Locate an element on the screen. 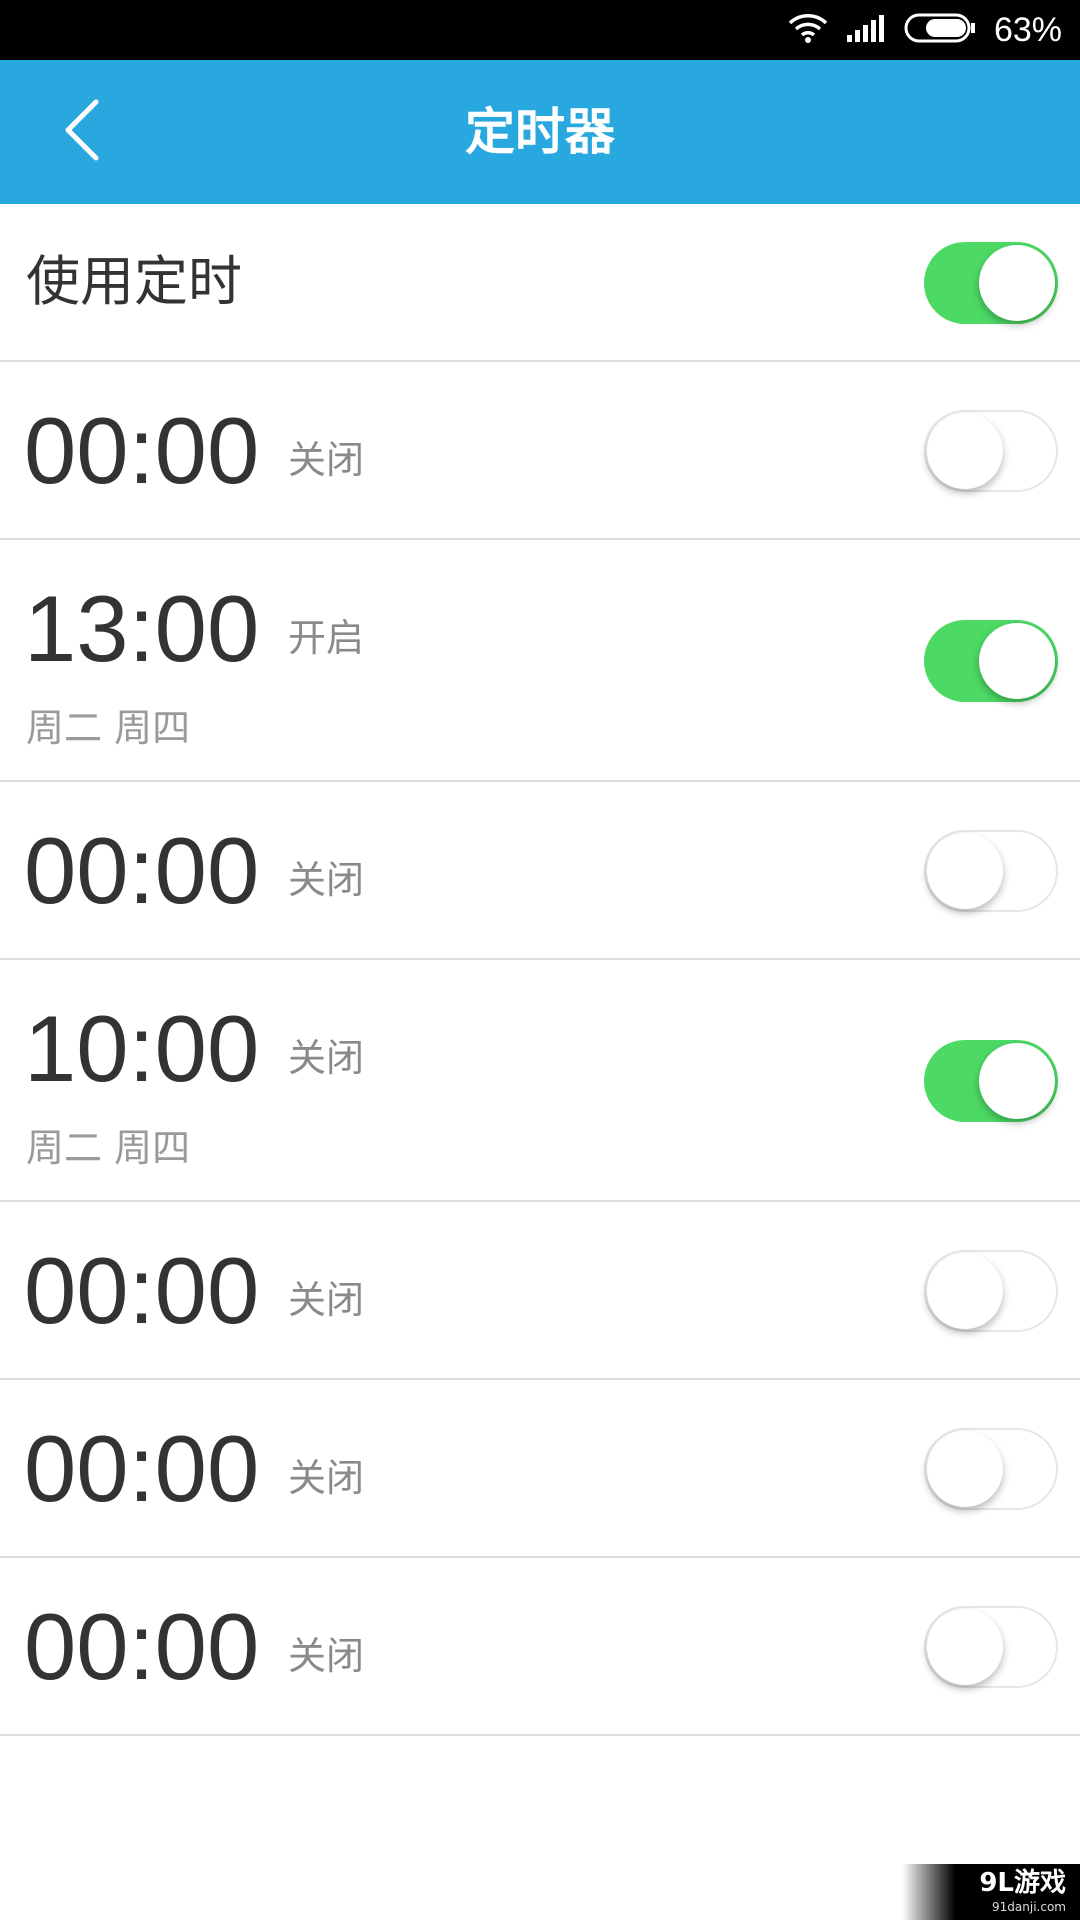 Image resolution: width=1080 pixels, height=1920 pixels. page-title: 定时器 is located at coordinates (540, 132).